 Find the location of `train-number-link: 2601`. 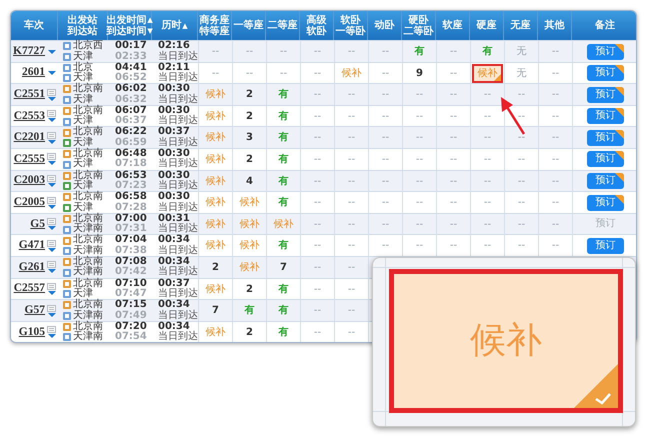

train-number-link: 2601 is located at coordinates (33, 73).